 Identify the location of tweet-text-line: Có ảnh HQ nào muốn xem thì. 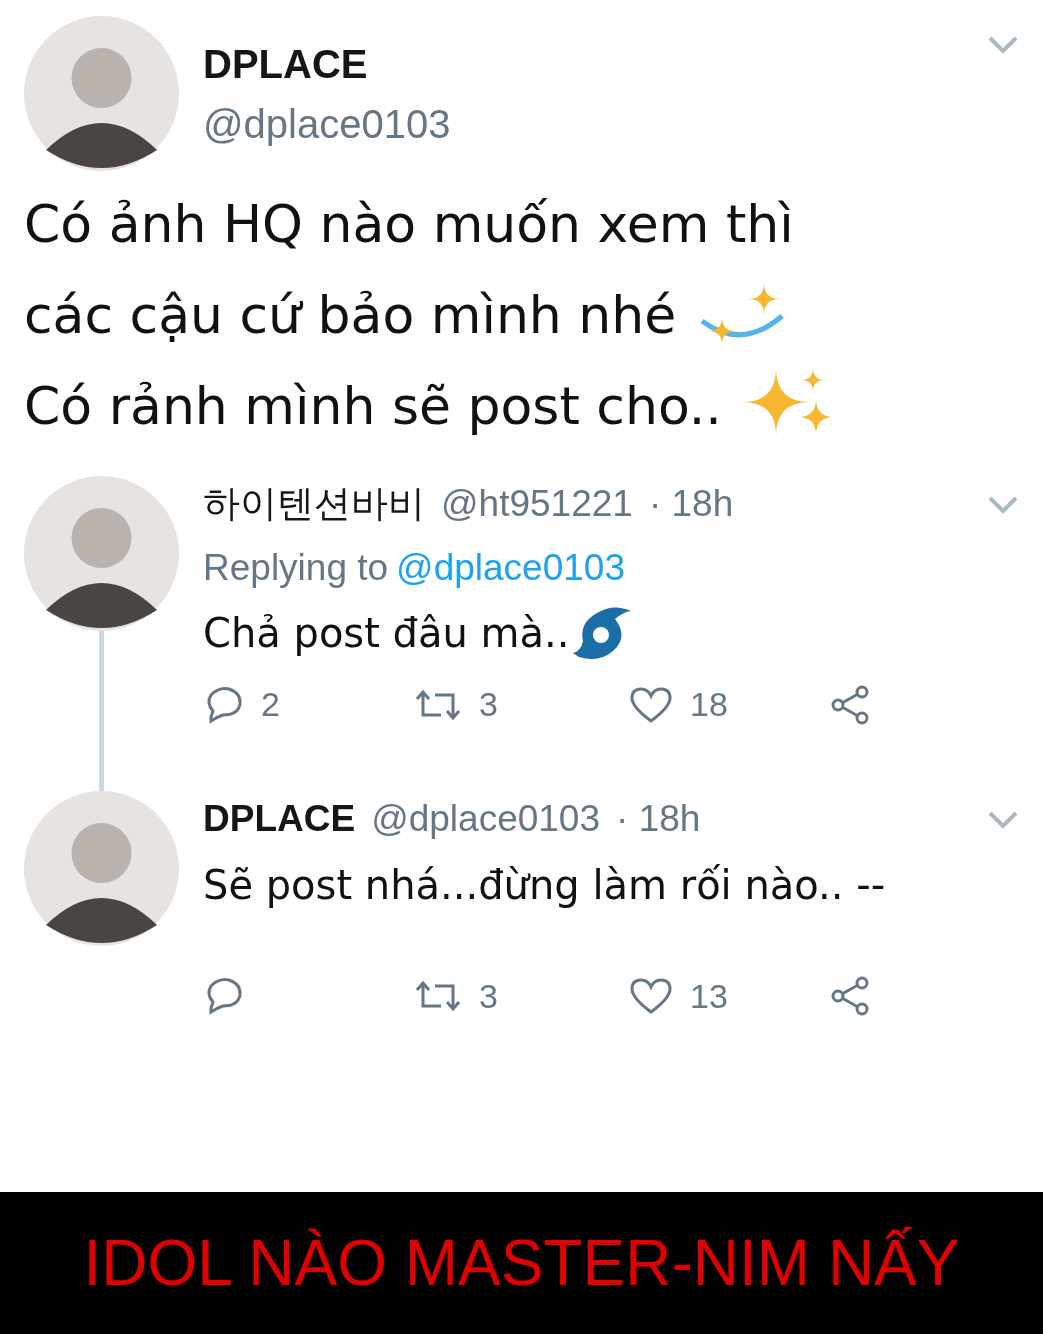
(409, 224).